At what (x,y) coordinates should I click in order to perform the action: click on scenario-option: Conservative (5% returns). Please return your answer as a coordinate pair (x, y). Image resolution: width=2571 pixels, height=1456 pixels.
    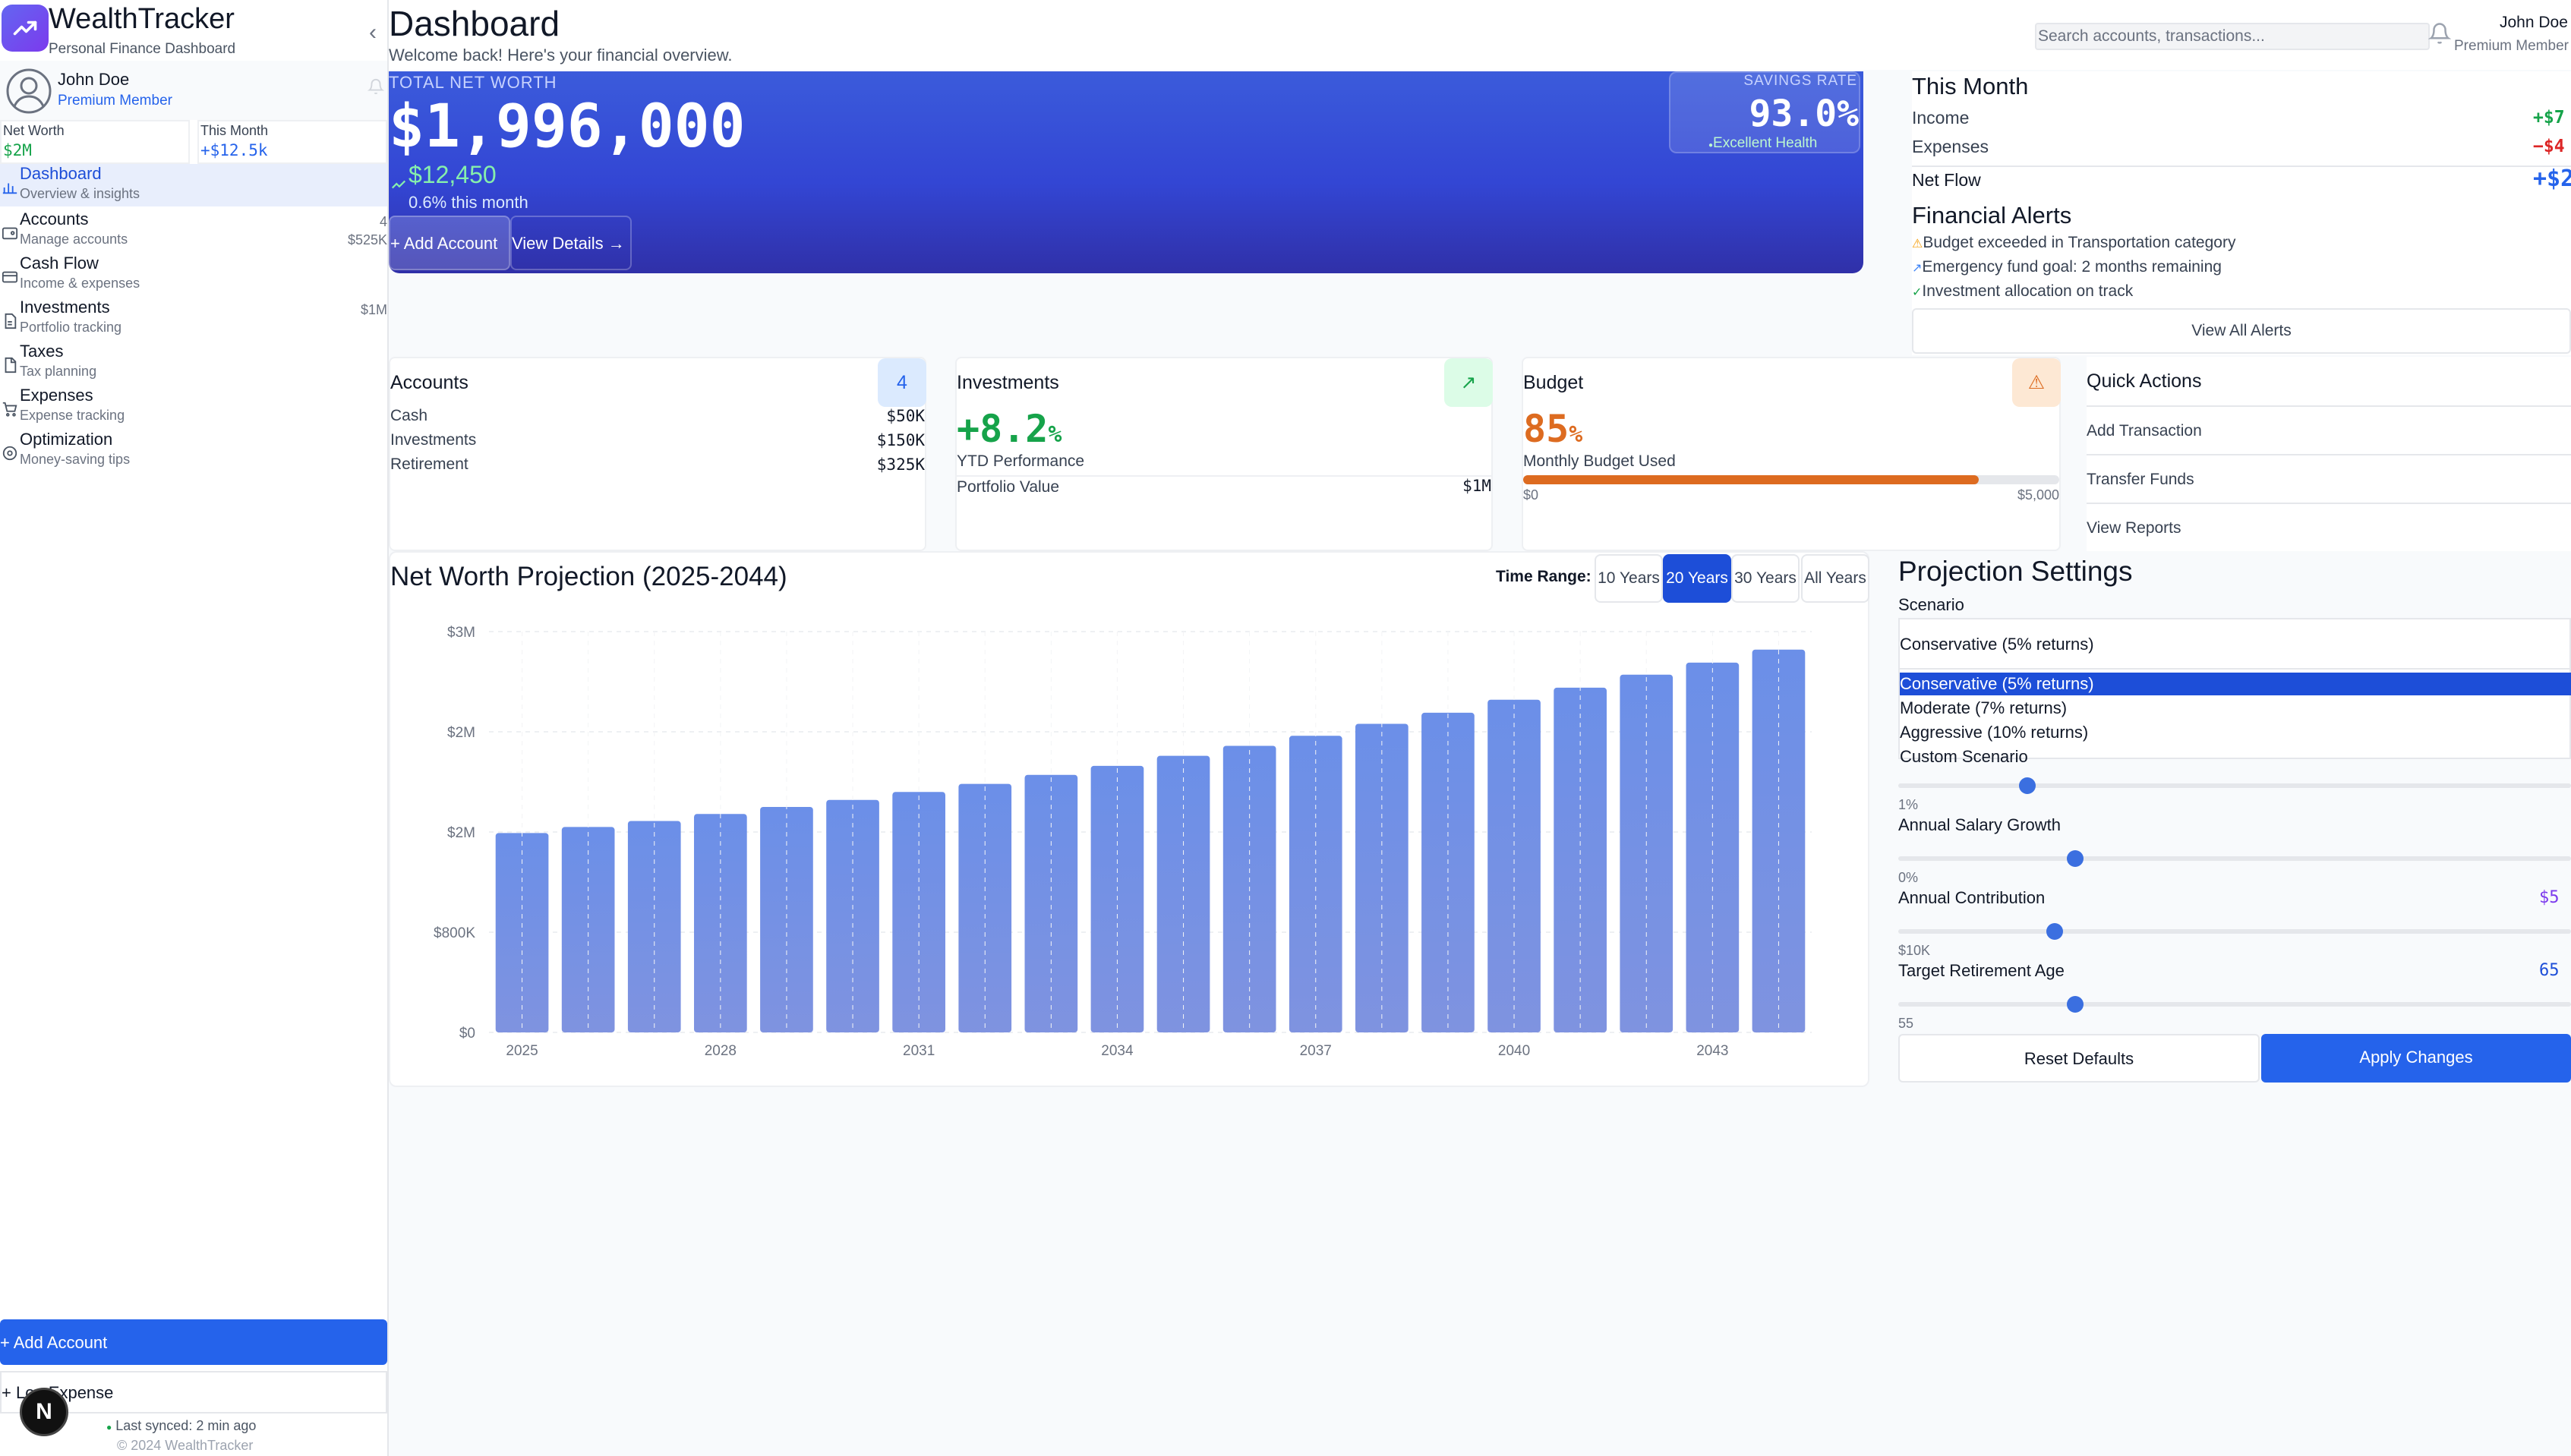
    Looking at the image, I should click on (2235, 684).